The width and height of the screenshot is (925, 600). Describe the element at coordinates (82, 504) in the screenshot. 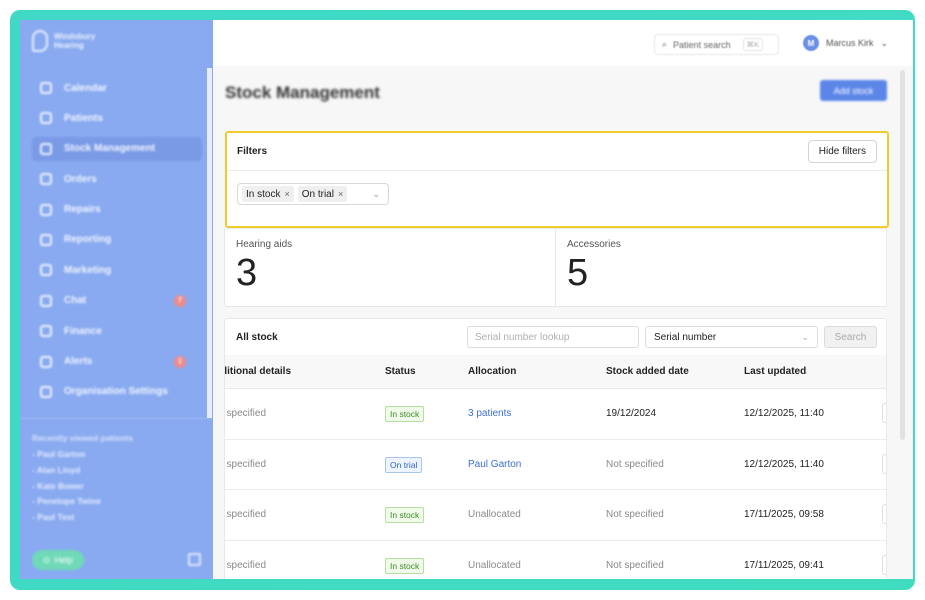

I see `recent-patient-link: - Penelope Twine` at that location.